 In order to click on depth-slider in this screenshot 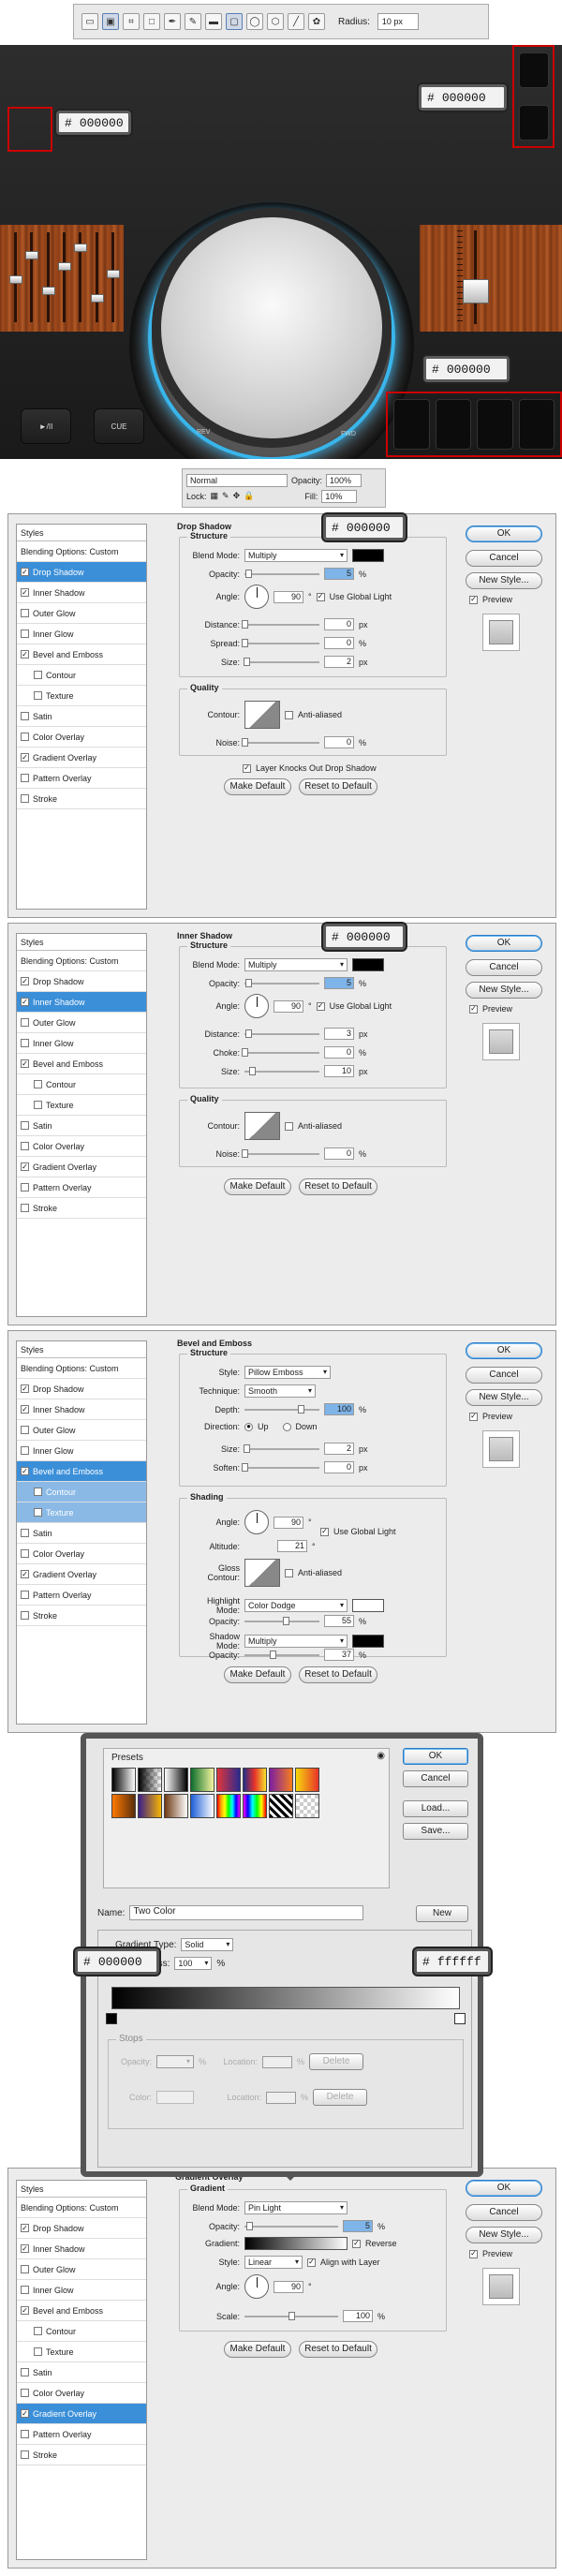, I will do `click(281, 1409)`.